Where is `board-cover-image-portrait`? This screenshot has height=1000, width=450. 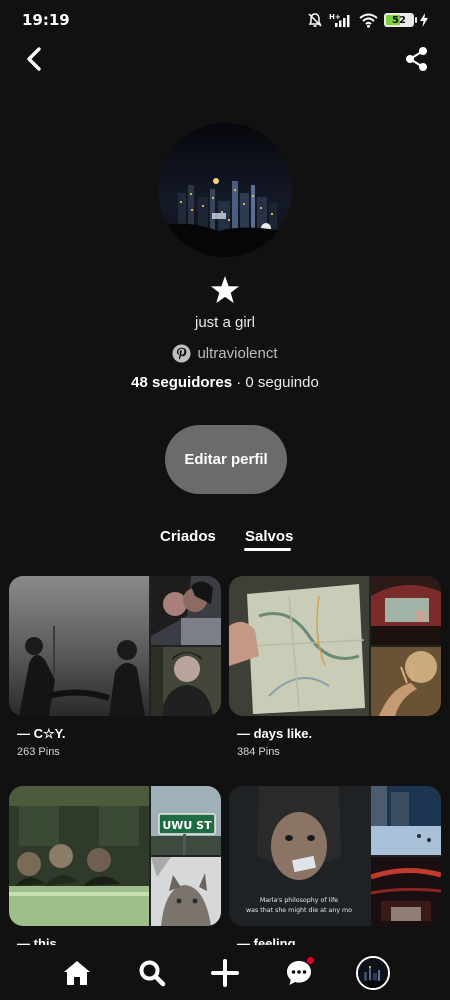 board-cover-image-portrait is located at coordinates (186, 681).